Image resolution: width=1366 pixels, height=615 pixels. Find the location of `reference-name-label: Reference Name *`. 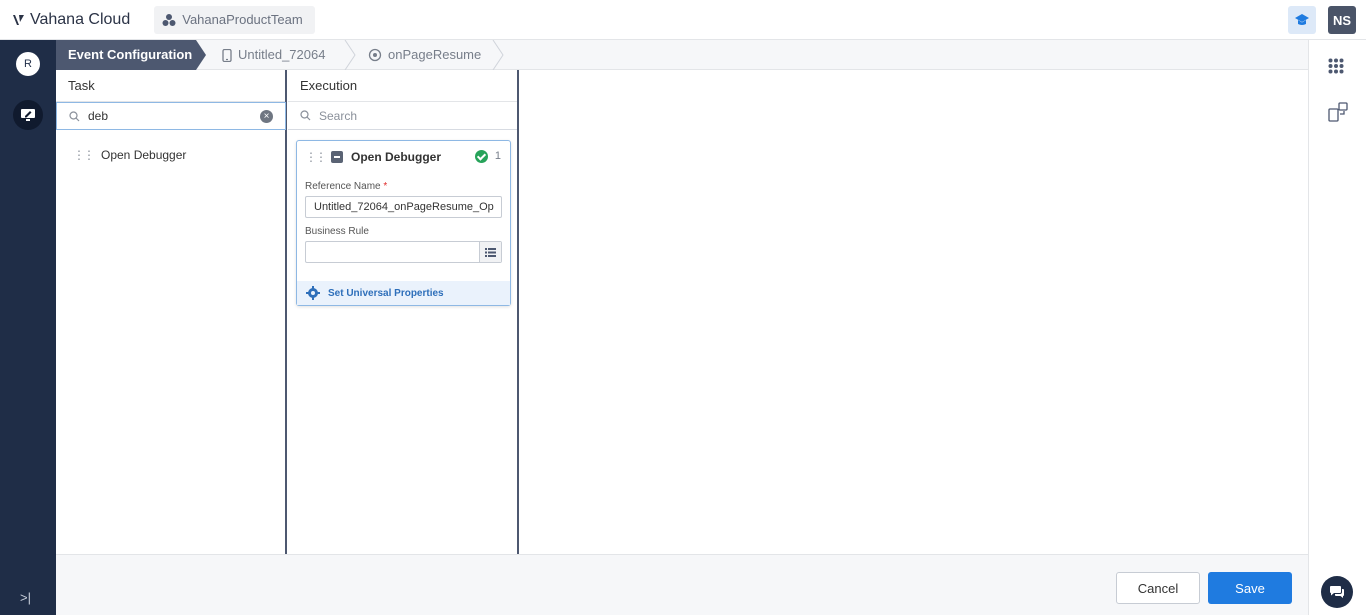

reference-name-label: Reference Name * is located at coordinates (346, 186).